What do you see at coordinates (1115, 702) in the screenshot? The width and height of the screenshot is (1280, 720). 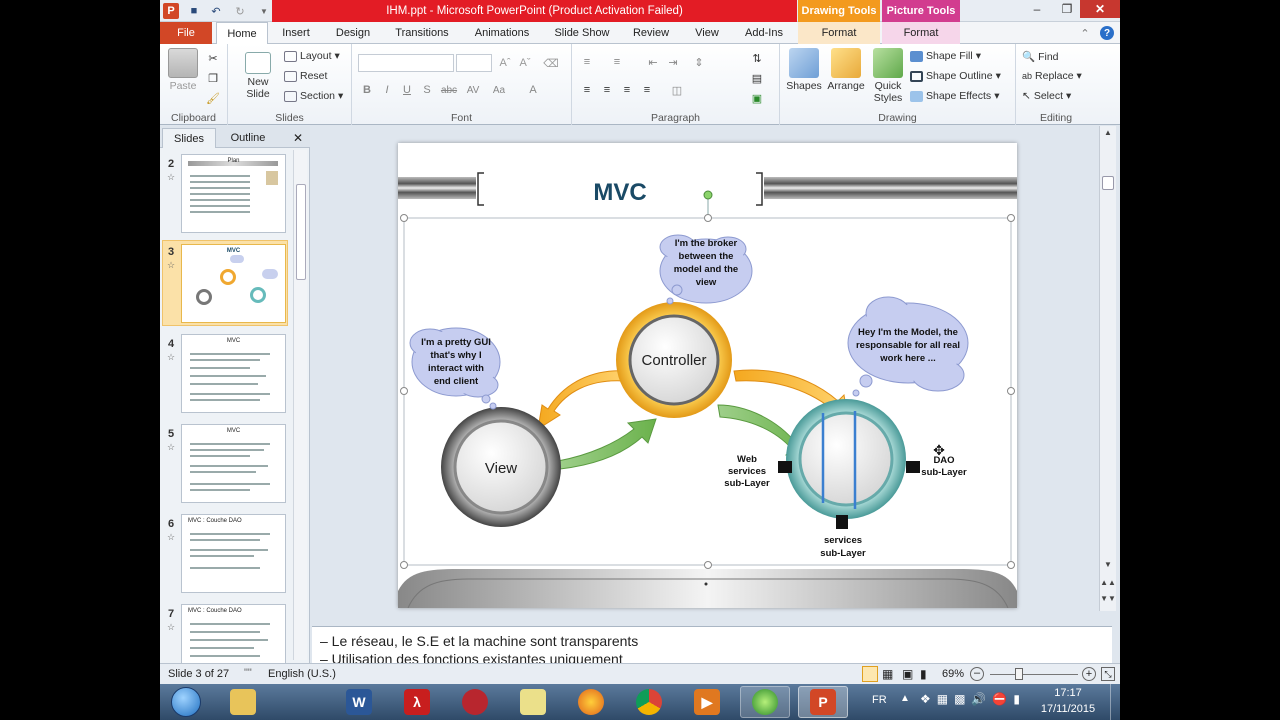 I see `show-desktop-button` at bounding box center [1115, 702].